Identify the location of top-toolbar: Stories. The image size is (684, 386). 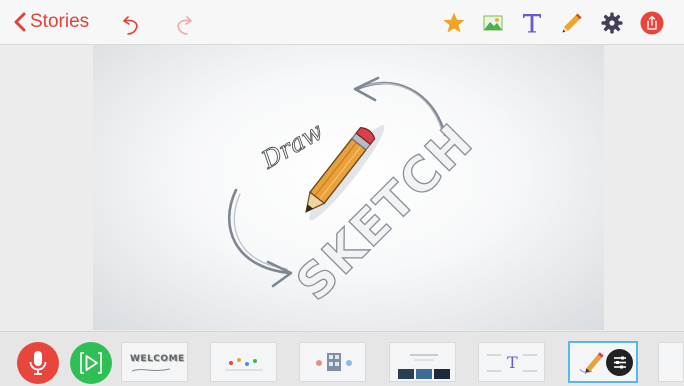
(342, 22).